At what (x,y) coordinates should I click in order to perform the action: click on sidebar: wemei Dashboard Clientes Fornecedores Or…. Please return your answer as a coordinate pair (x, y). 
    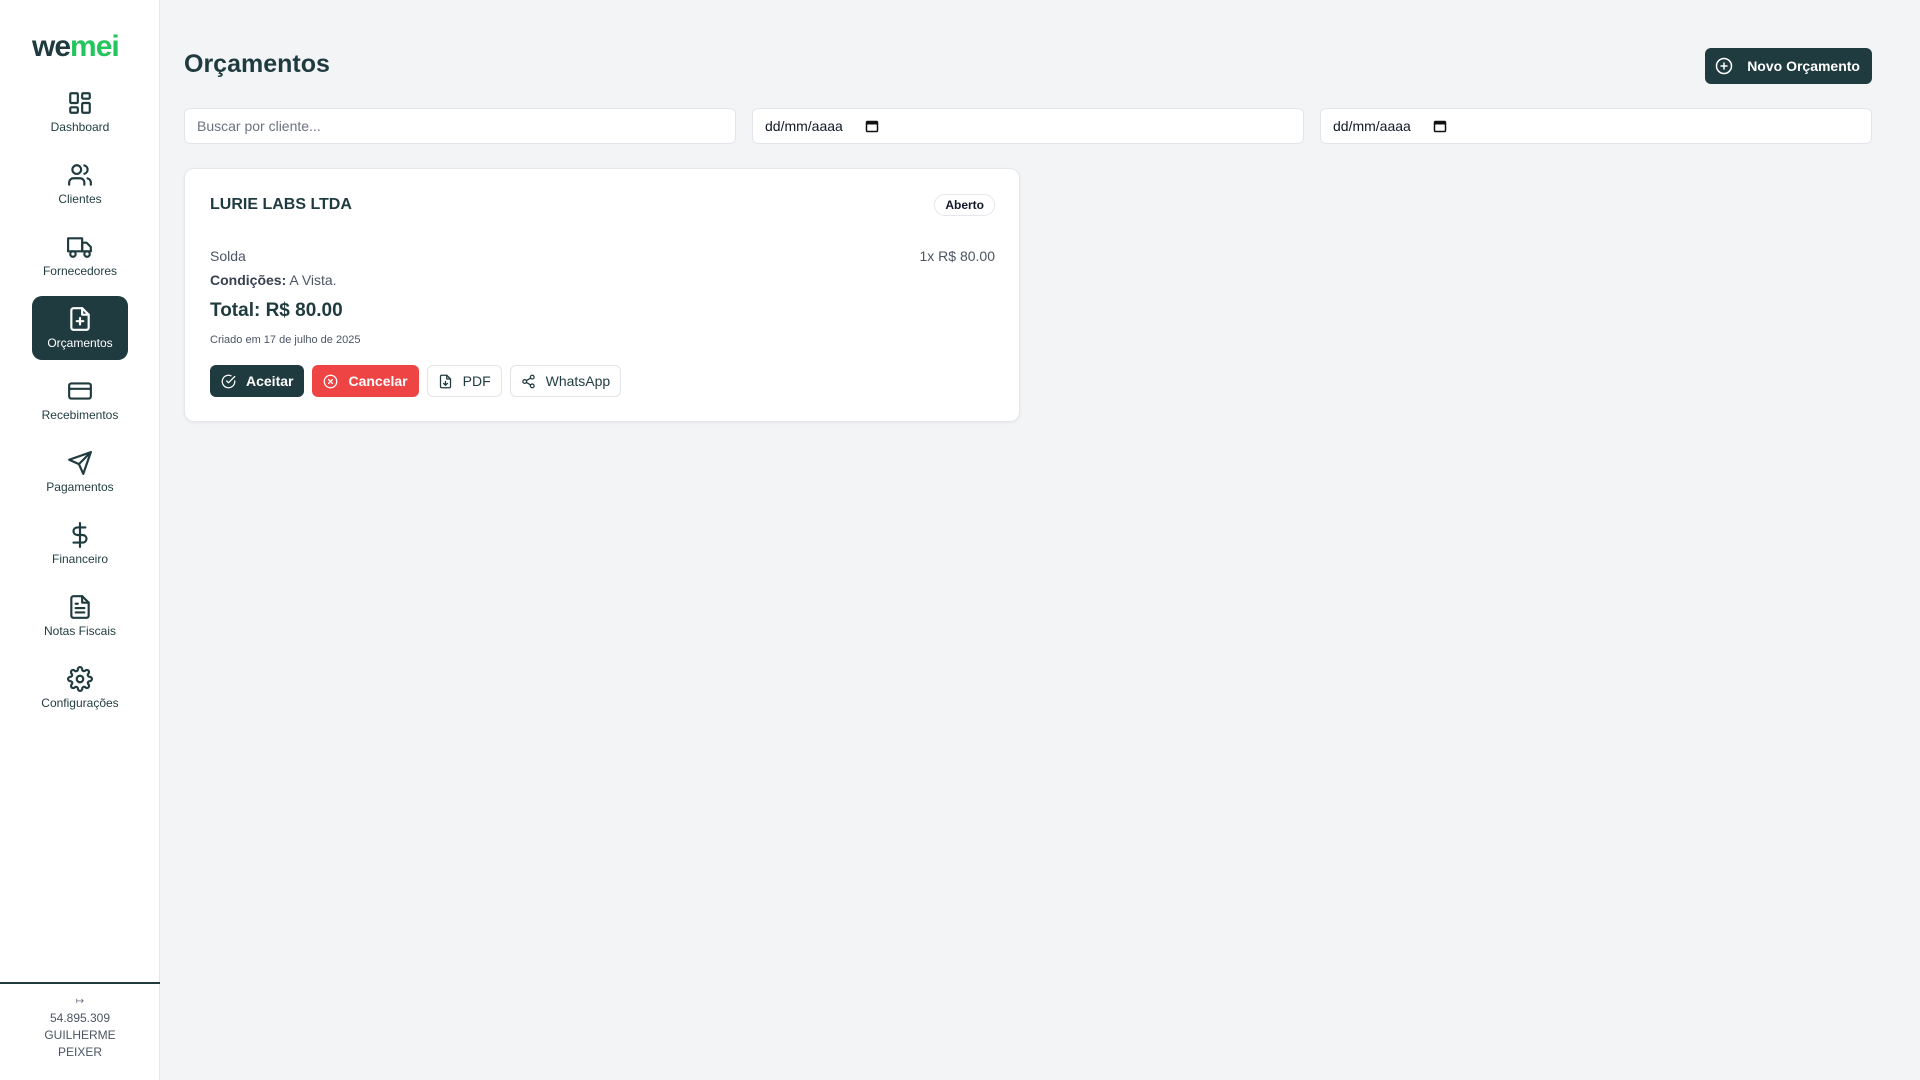
    Looking at the image, I should click on (80, 540).